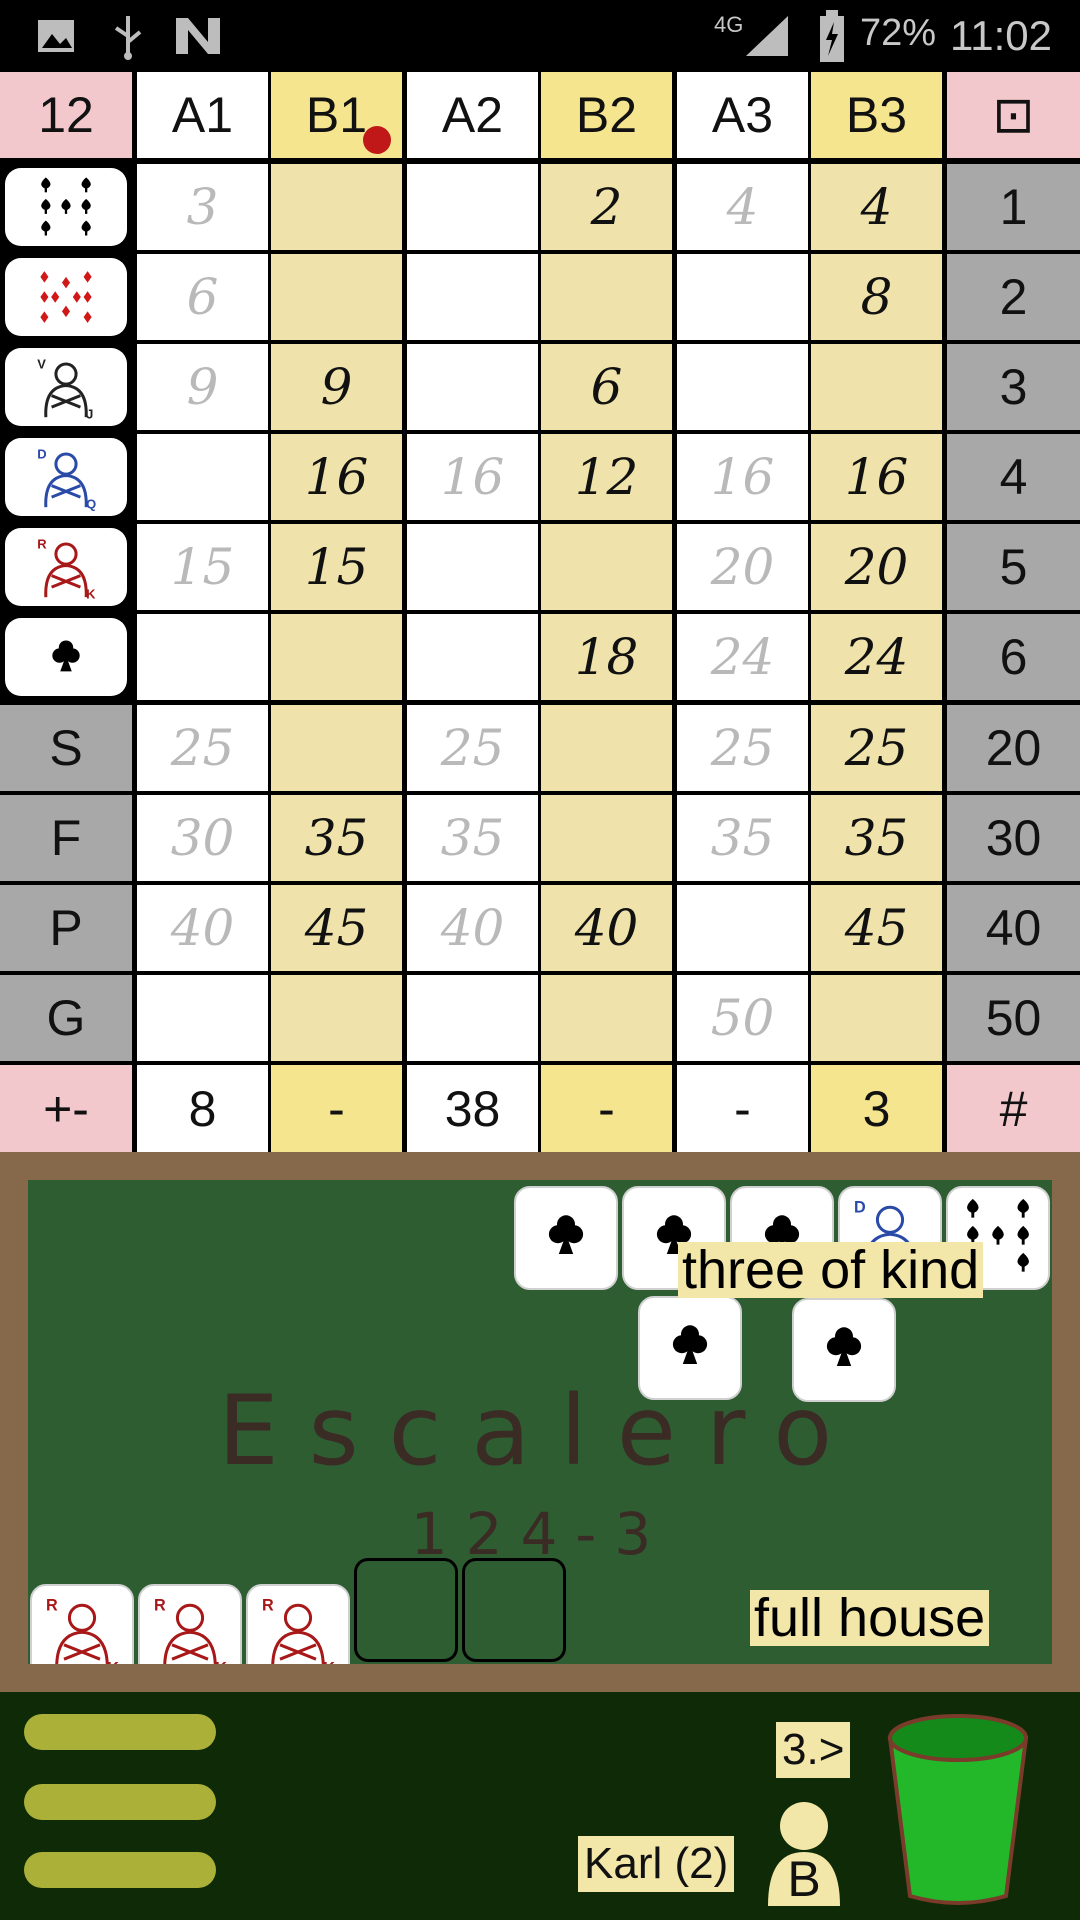 This screenshot has width=1080, height=1920. I want to click on dice-cup-icon, so click(958, 1808).